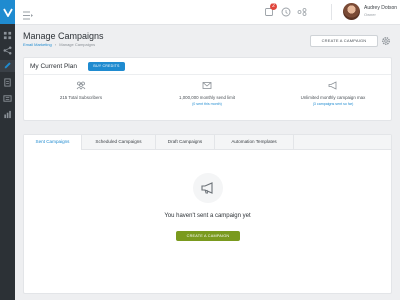 The height and width of the screenshot is (300, 400). I want to click on notification-icon: 2, so click(270, 10).